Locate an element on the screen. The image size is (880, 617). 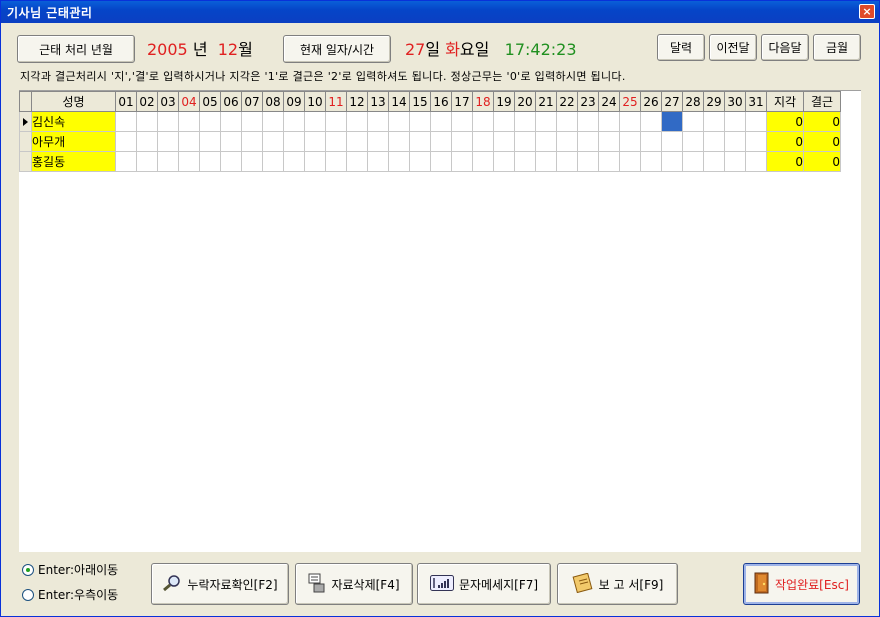
radio-enter-down: Enter:아래이동 is located at coordinates (70, 569).